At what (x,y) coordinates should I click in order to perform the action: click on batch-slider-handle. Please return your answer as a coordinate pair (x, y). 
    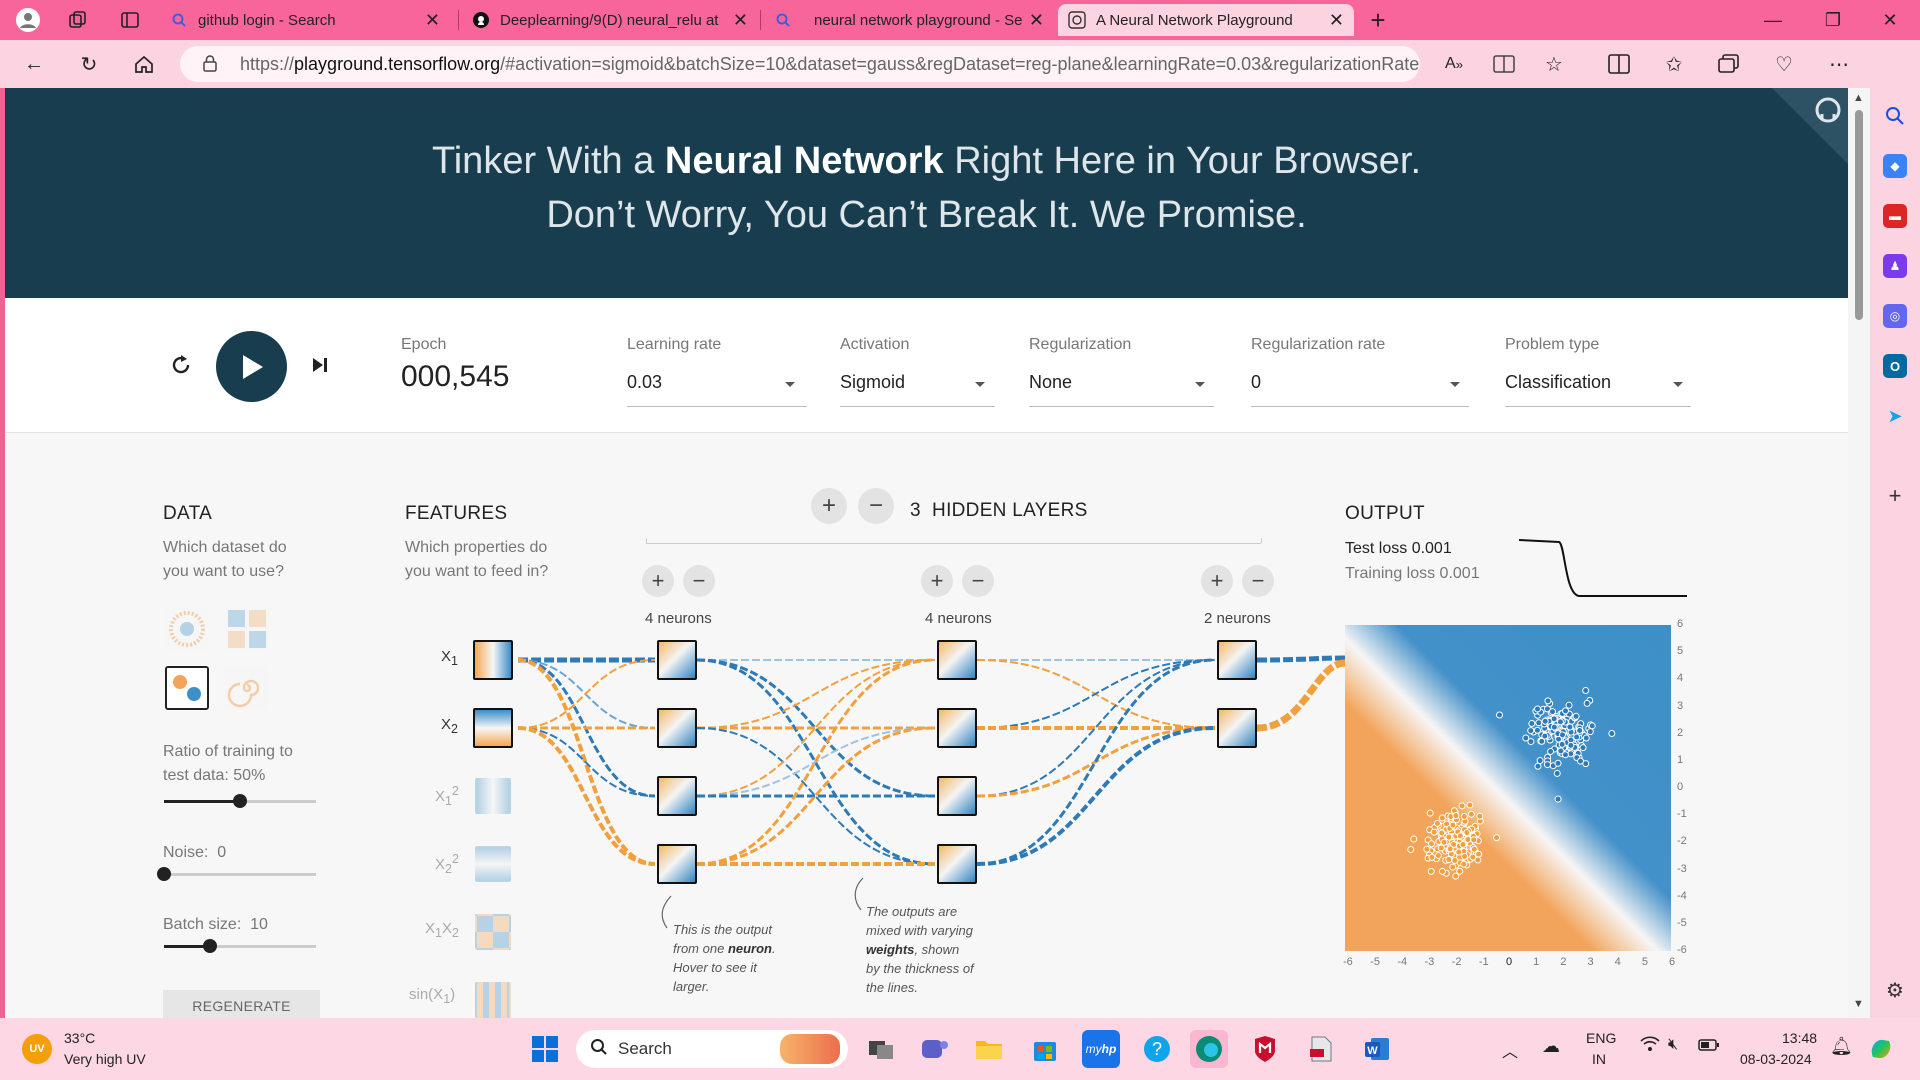
    Looking at the image, I should click on (209, 946).